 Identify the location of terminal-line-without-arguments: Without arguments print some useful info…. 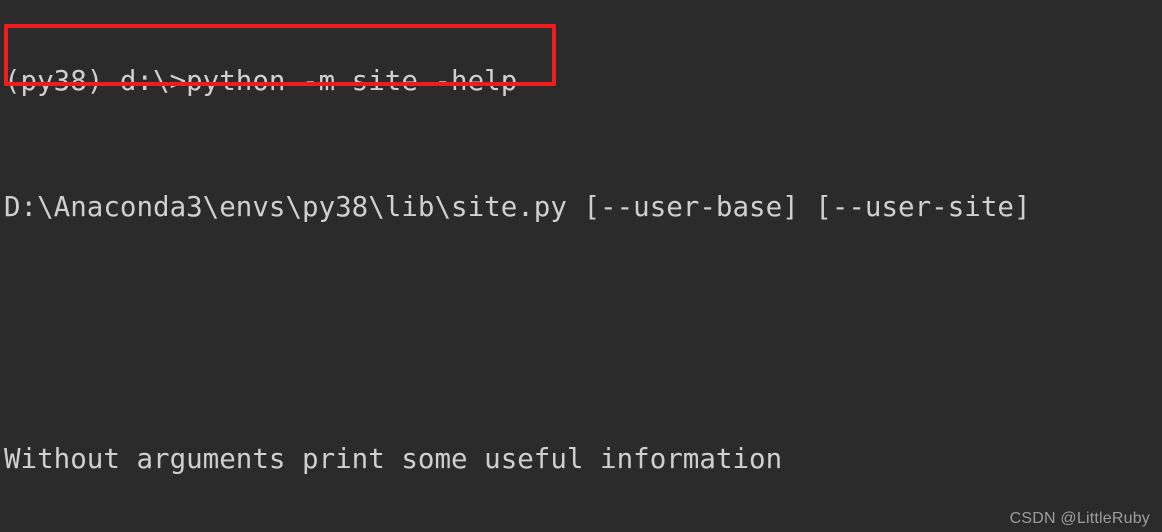
(393, 459).